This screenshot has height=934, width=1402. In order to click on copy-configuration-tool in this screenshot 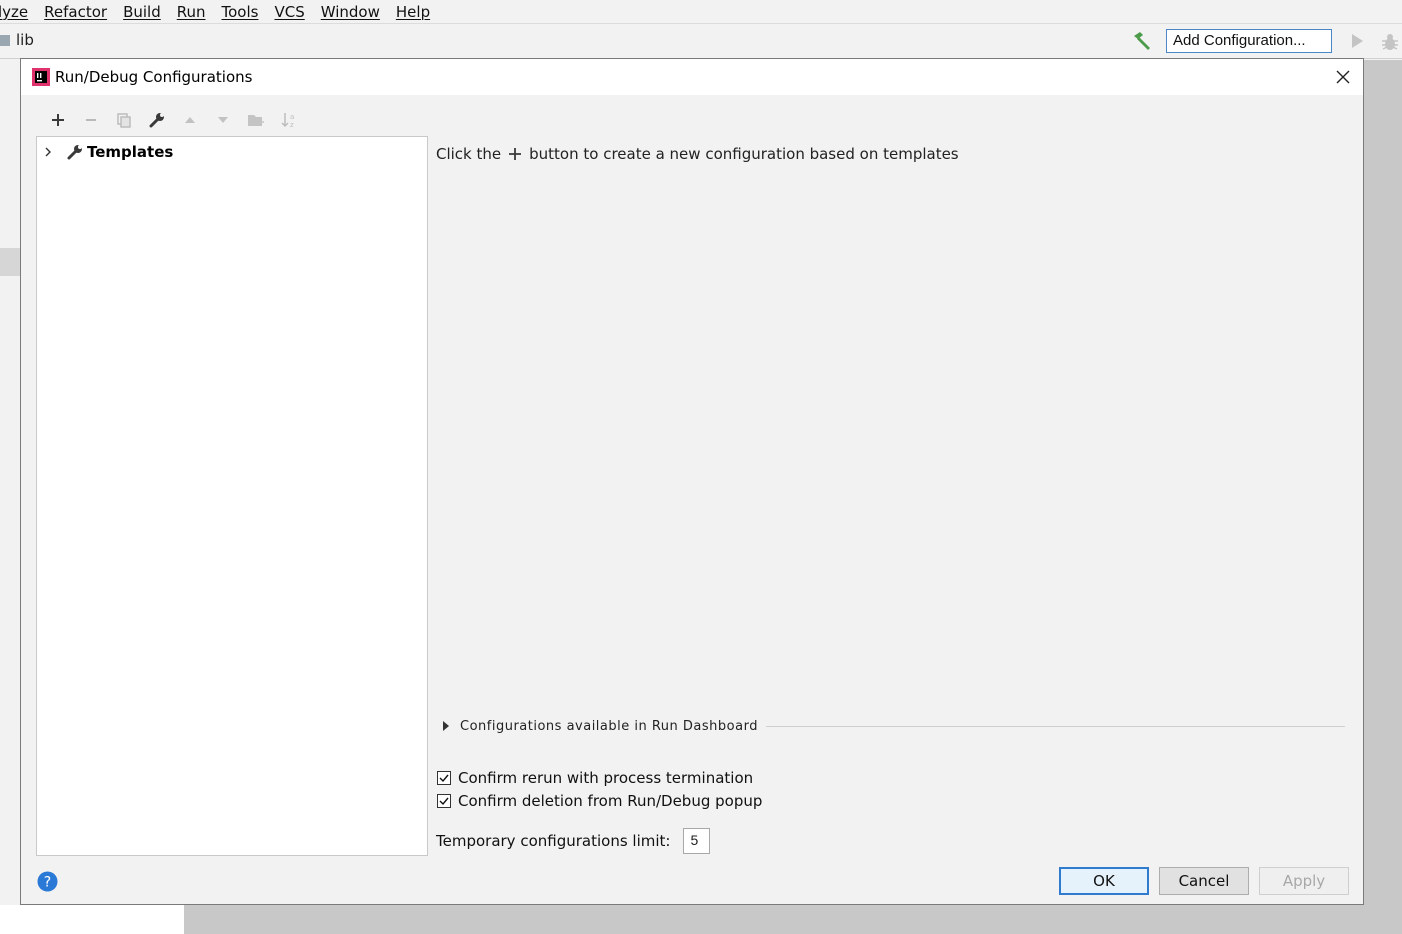, I will do `click(123, 120)`.